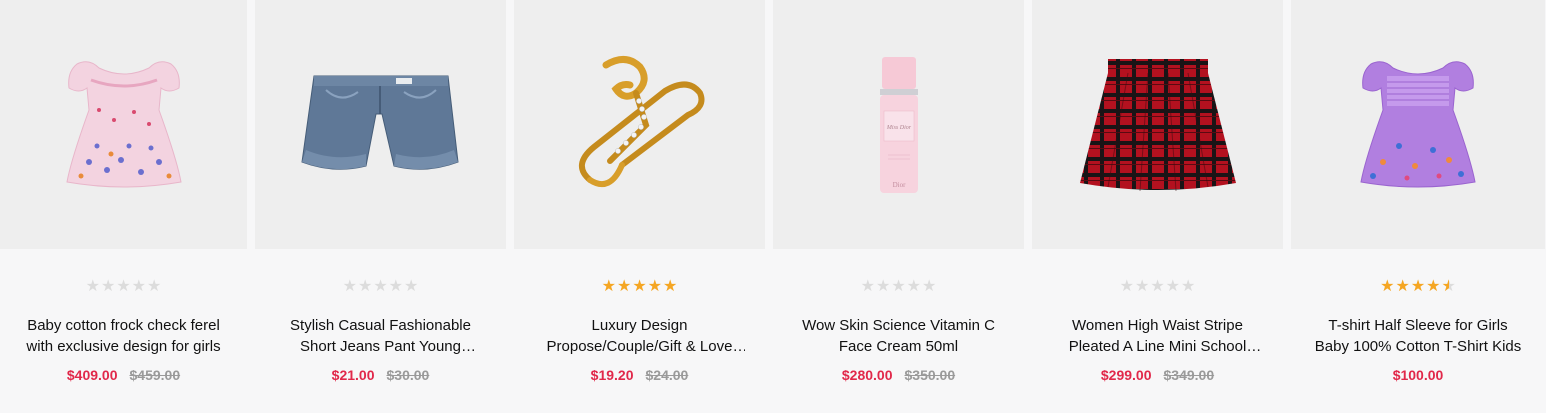  I want to click on price-row: $299.00 $349.00, so click(1157, 375).